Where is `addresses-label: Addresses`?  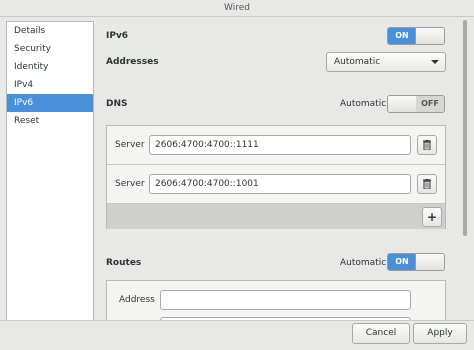 addresses-label: Addresses is located at coordinates (132, 62).